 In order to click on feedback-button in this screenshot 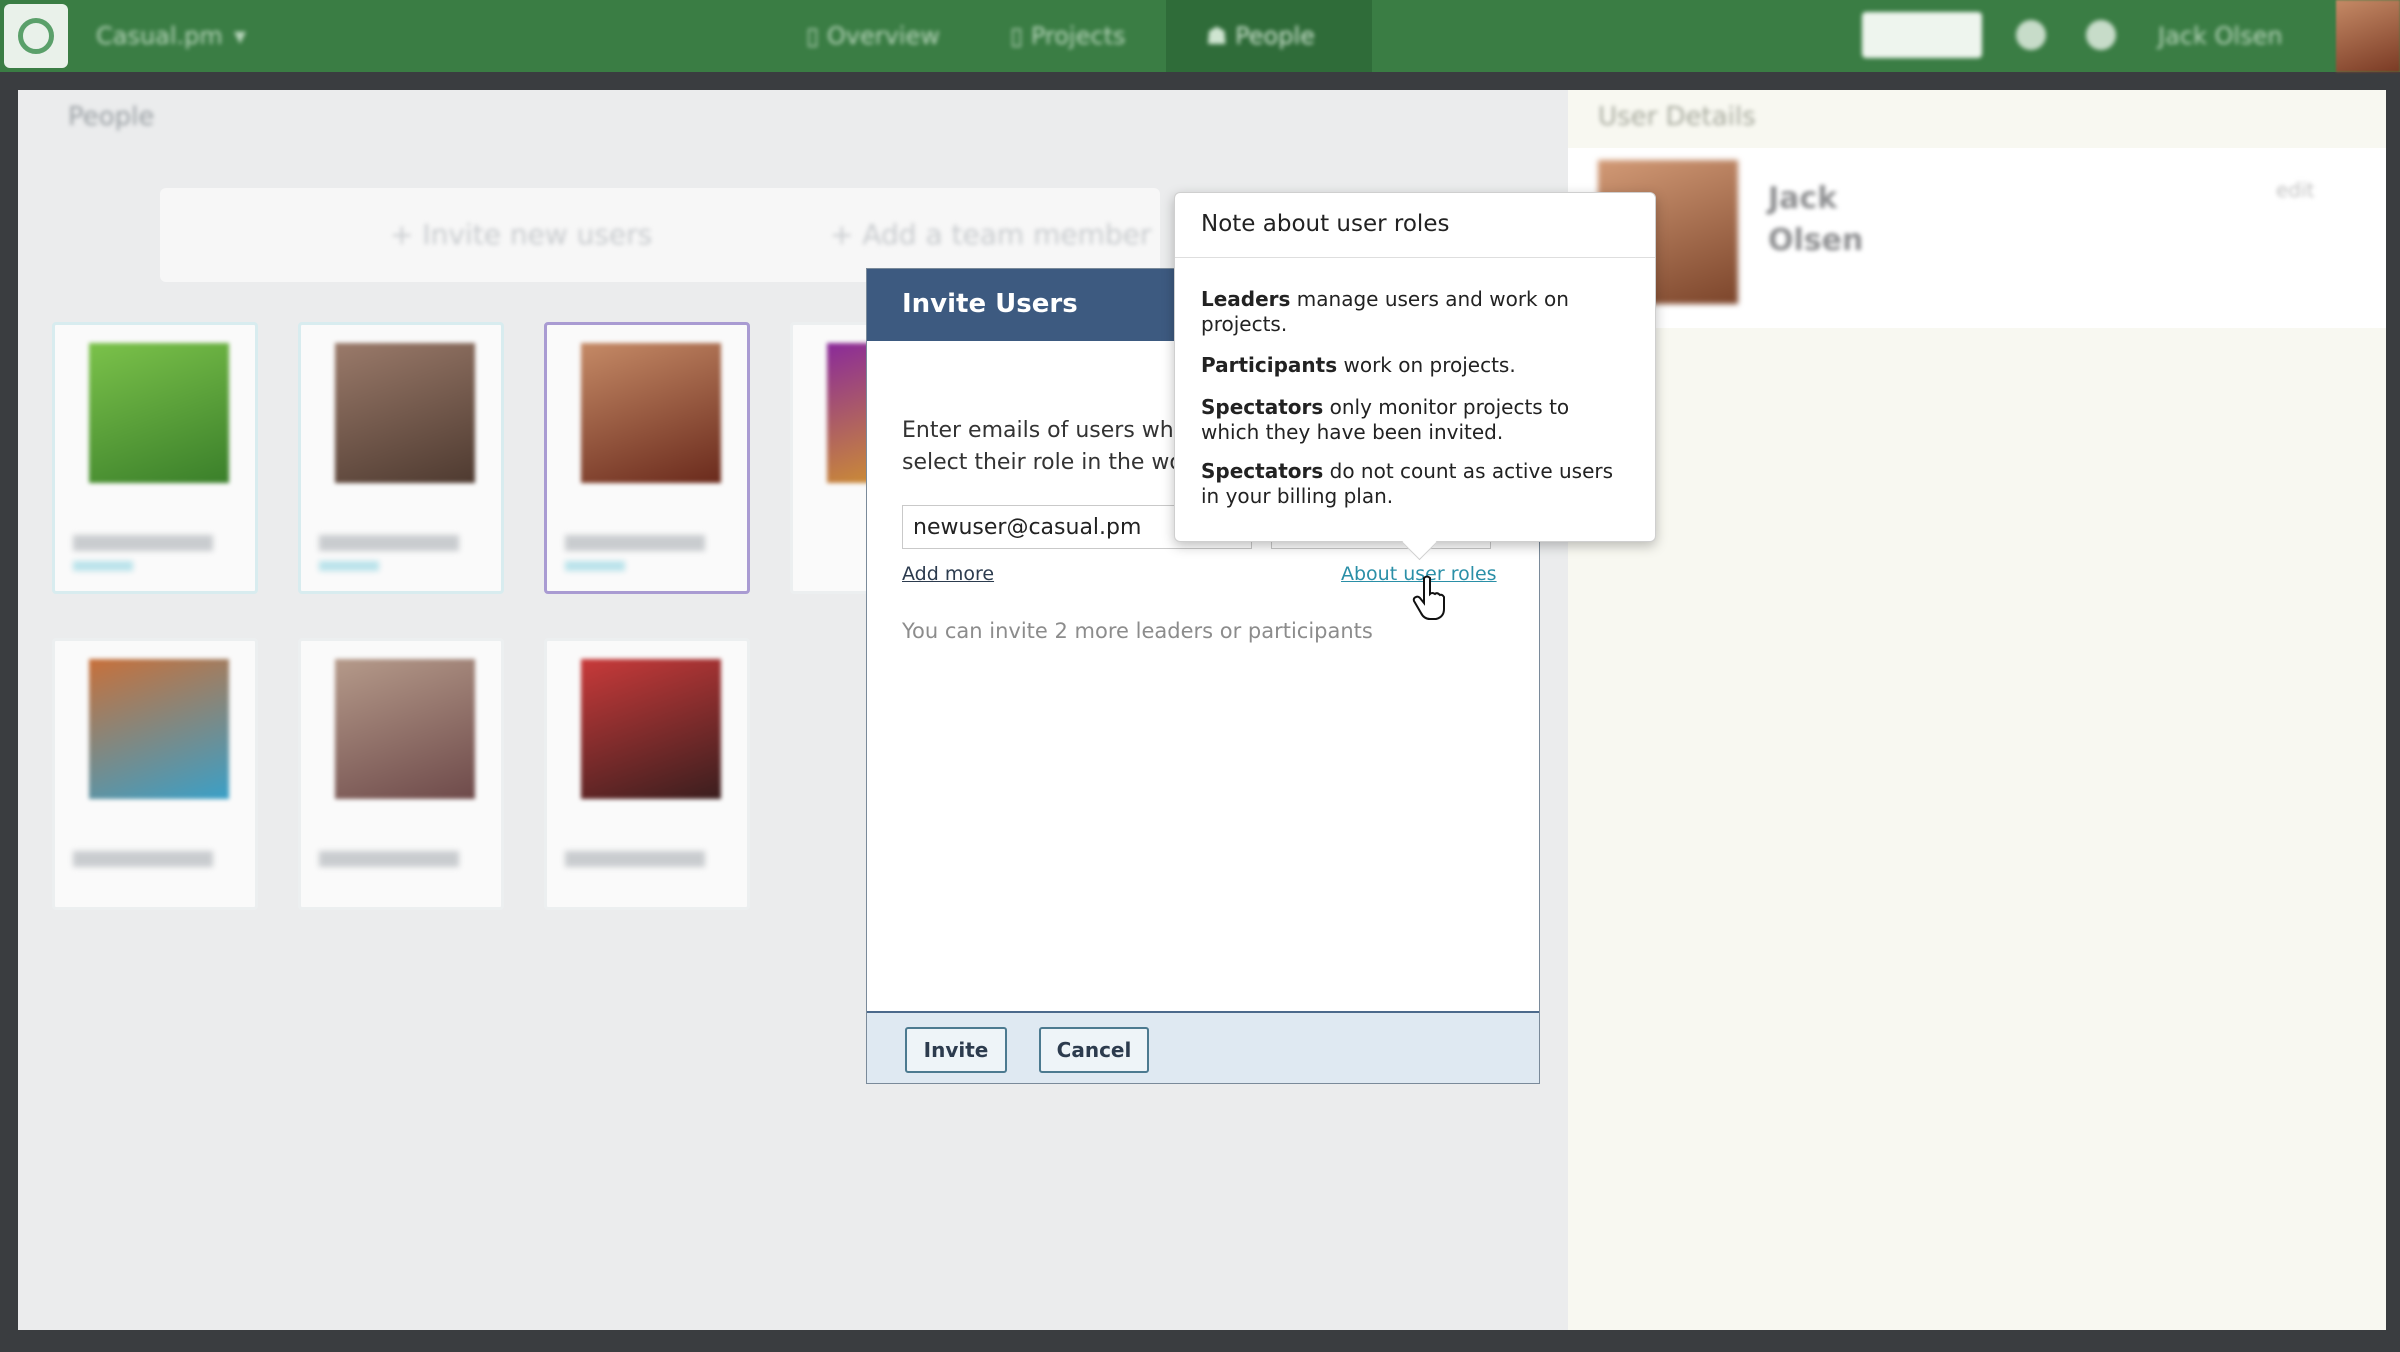, I will do `click(1922, 35)`.